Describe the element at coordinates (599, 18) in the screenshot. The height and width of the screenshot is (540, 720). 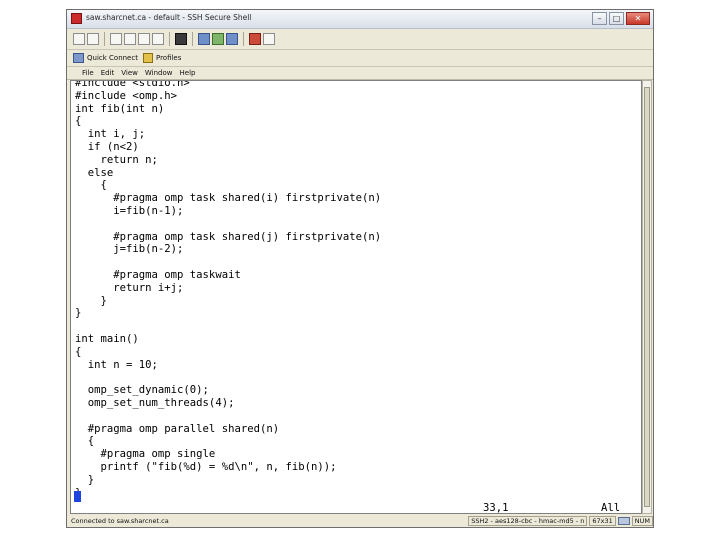
I see `minimize-button: –` at that location.